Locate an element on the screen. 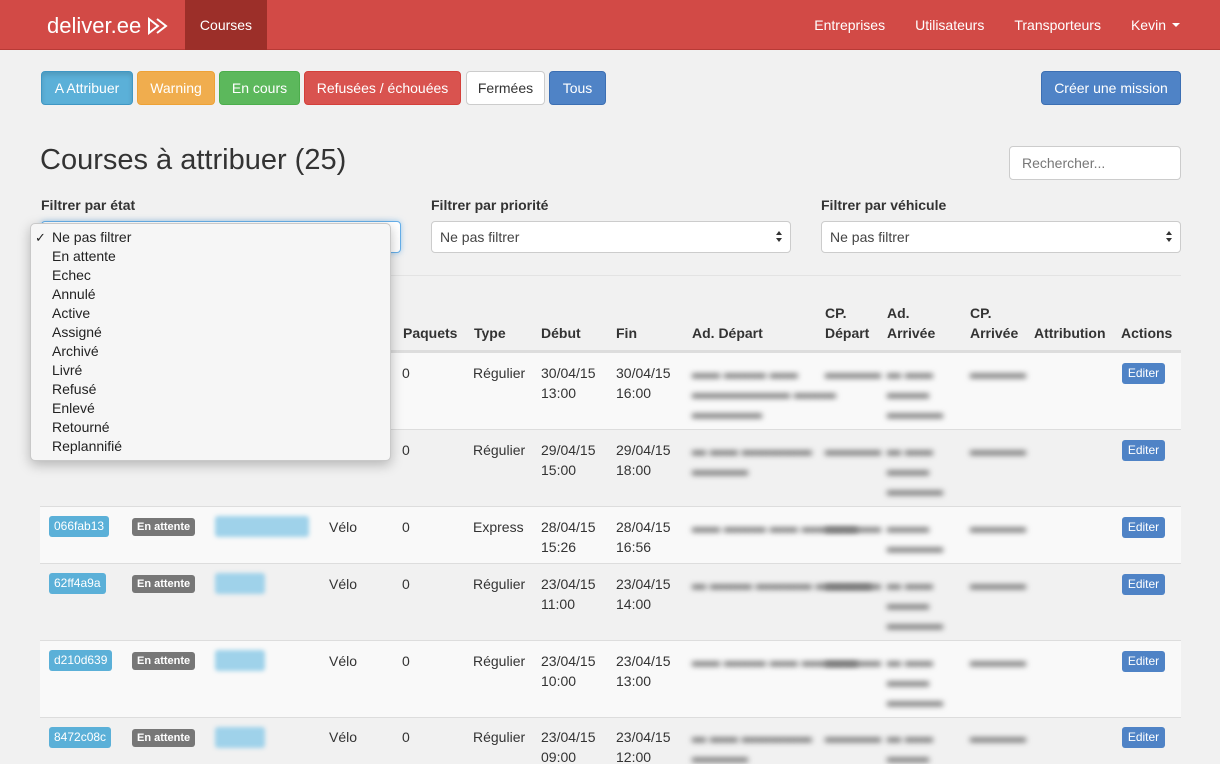  dropdown-option: Livré is located at coordinates (210, 370).